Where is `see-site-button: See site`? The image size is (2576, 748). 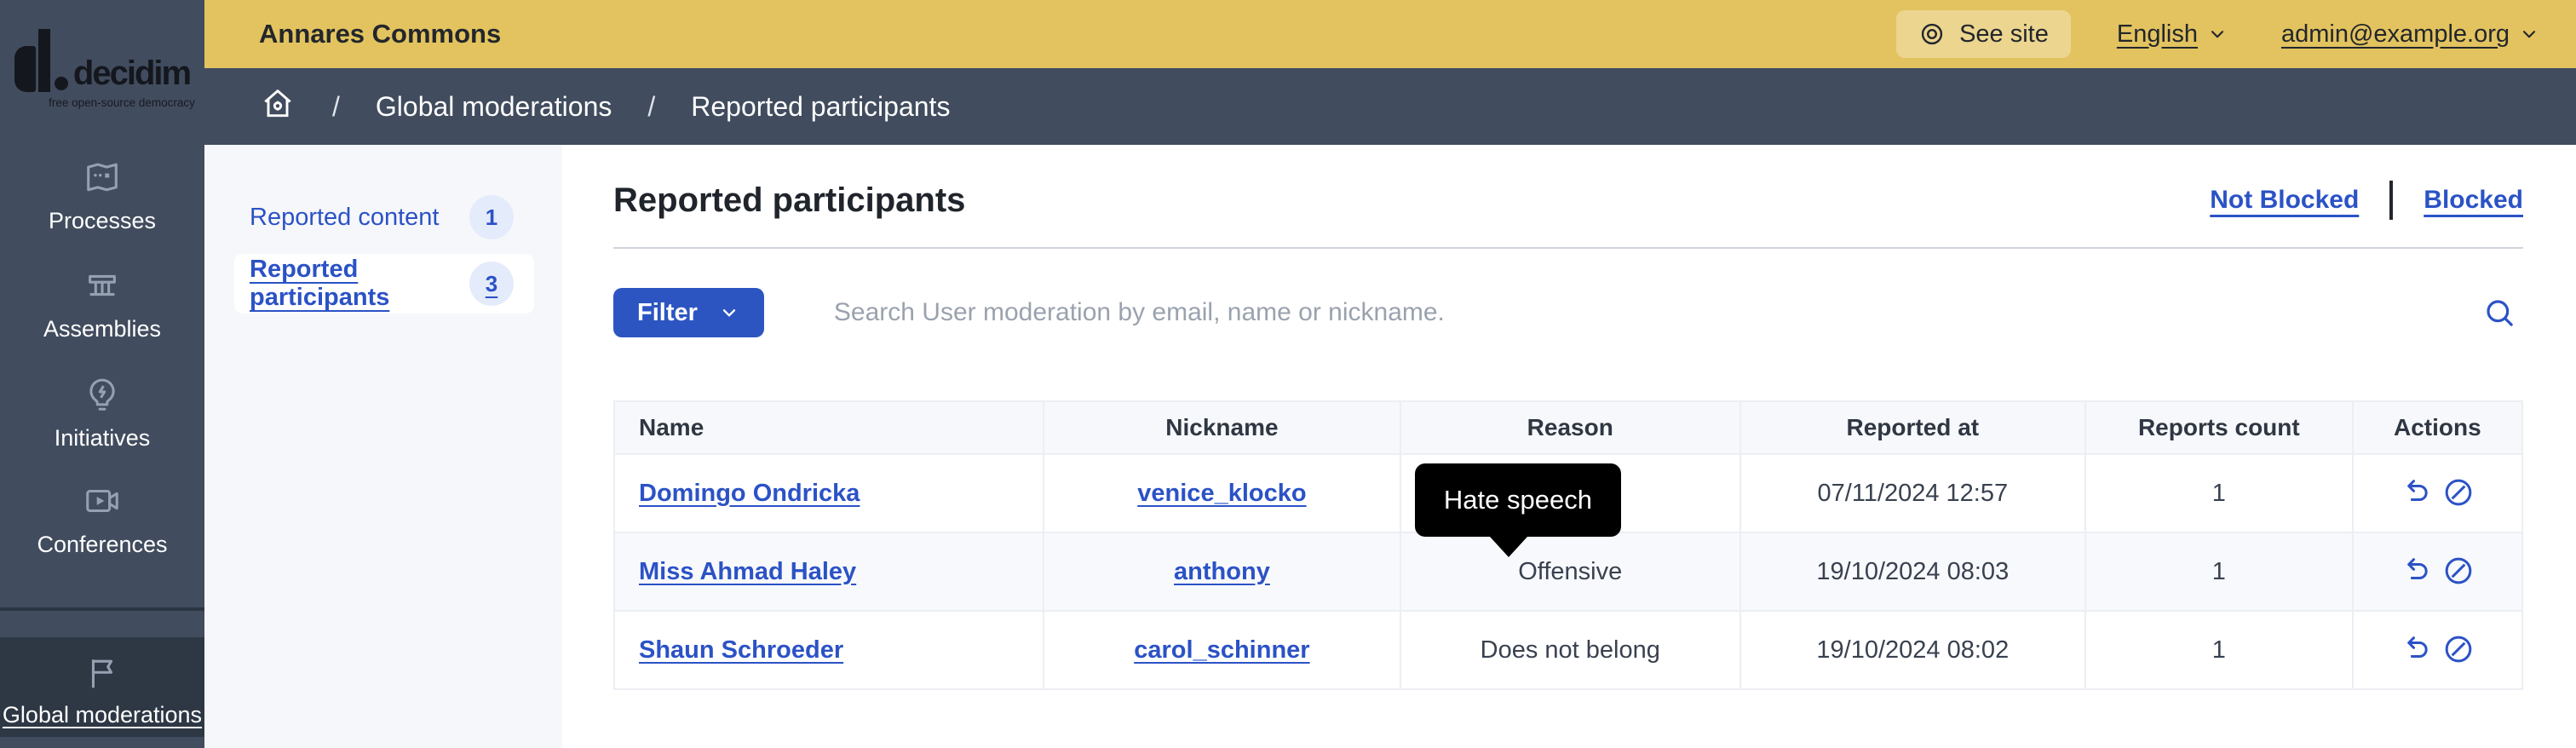 see-site-button: See site is located at coordinates (1983, 34).